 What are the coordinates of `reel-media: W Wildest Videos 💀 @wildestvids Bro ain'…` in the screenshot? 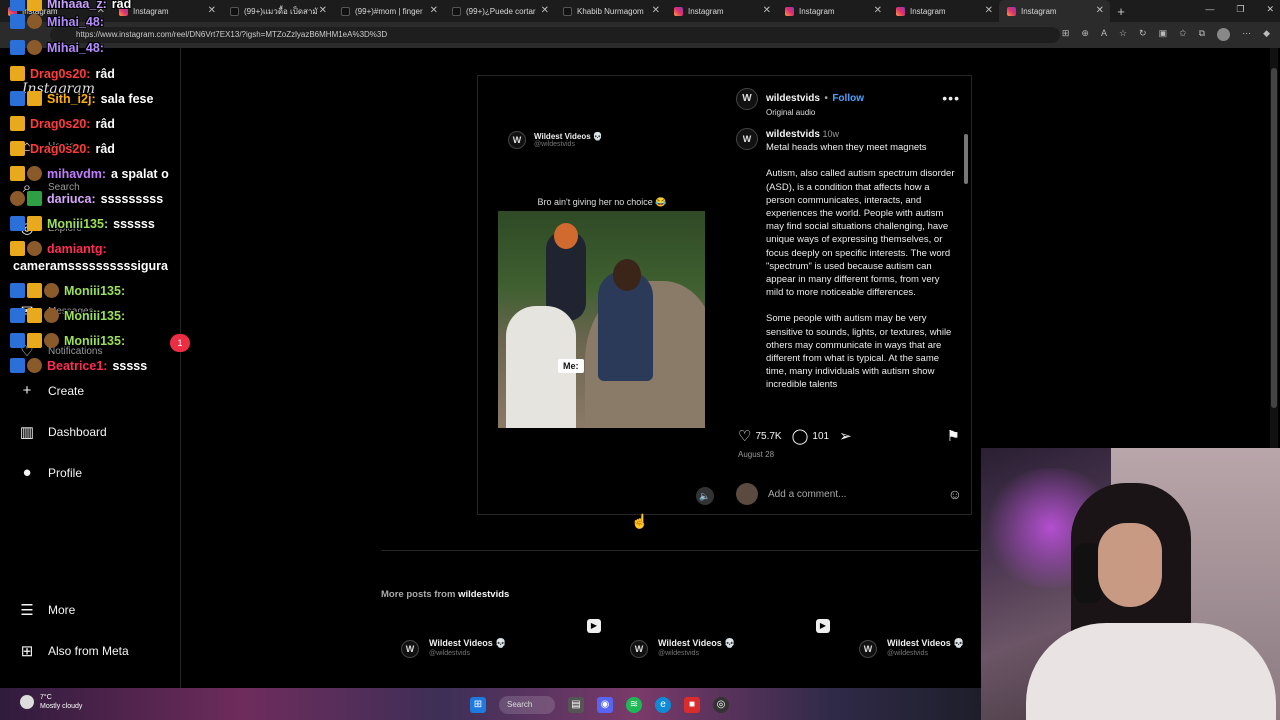 It's located at (602, 295).